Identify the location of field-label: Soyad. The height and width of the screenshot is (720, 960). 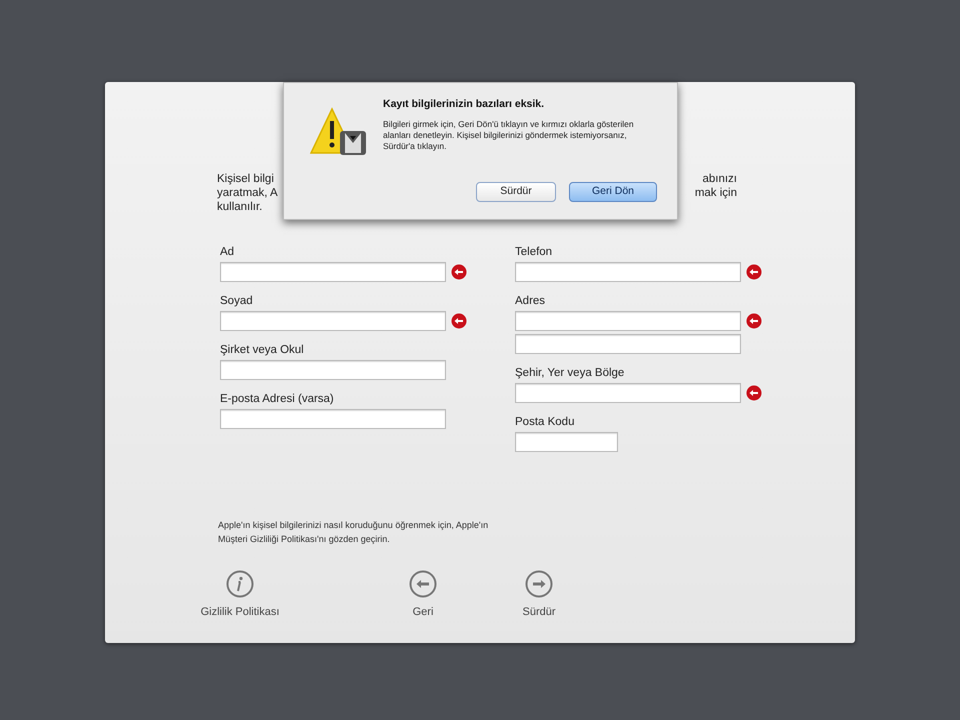
(237, 301).